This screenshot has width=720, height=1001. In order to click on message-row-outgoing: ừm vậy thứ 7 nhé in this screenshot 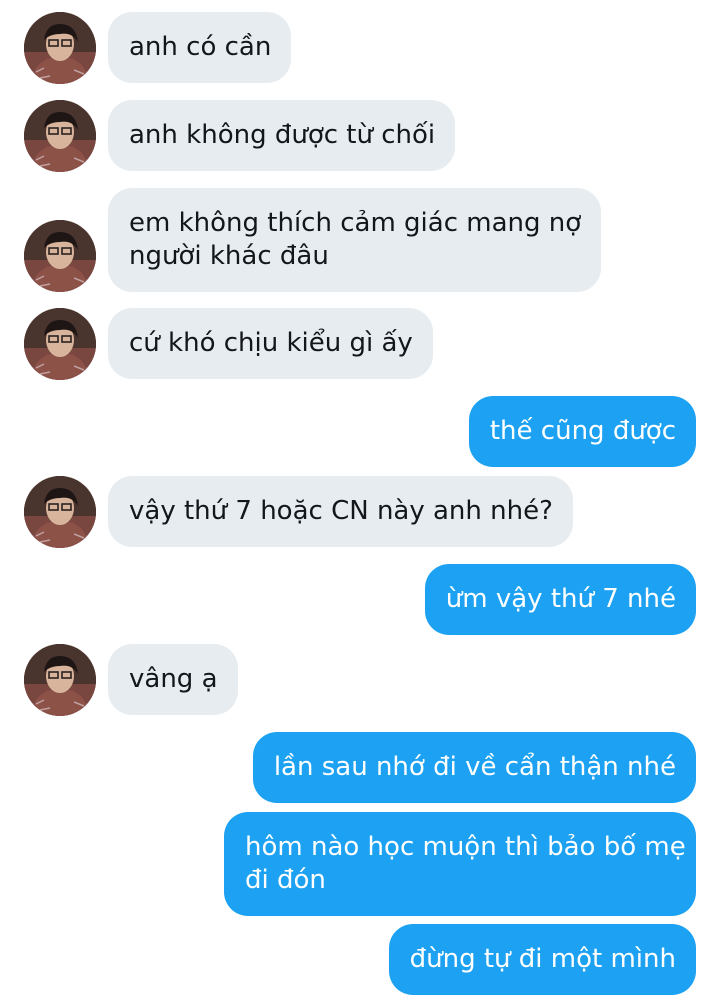, I will do `click(360, 600)`.